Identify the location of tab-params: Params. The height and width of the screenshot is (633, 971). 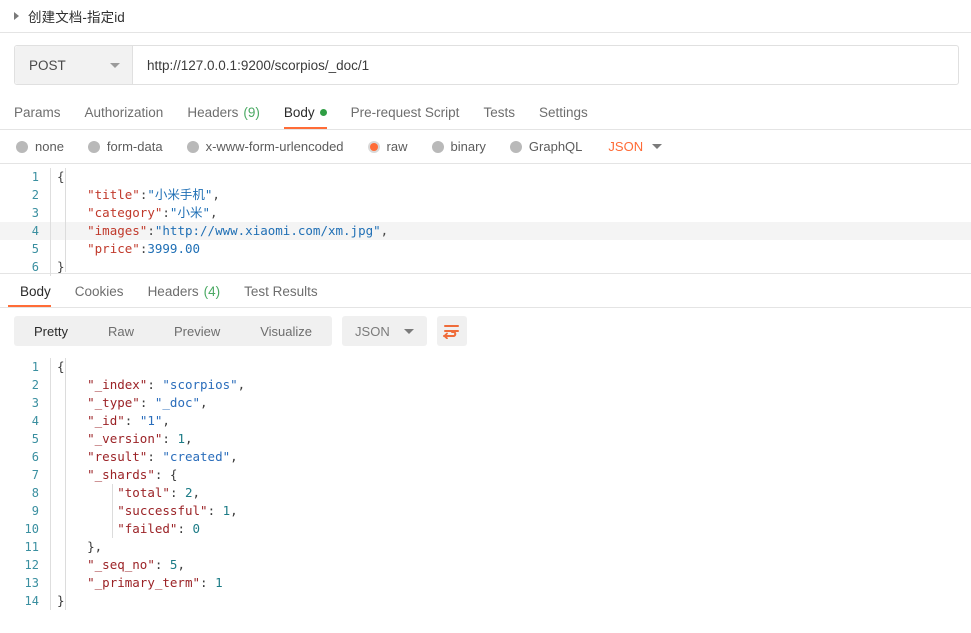
(43, 117).